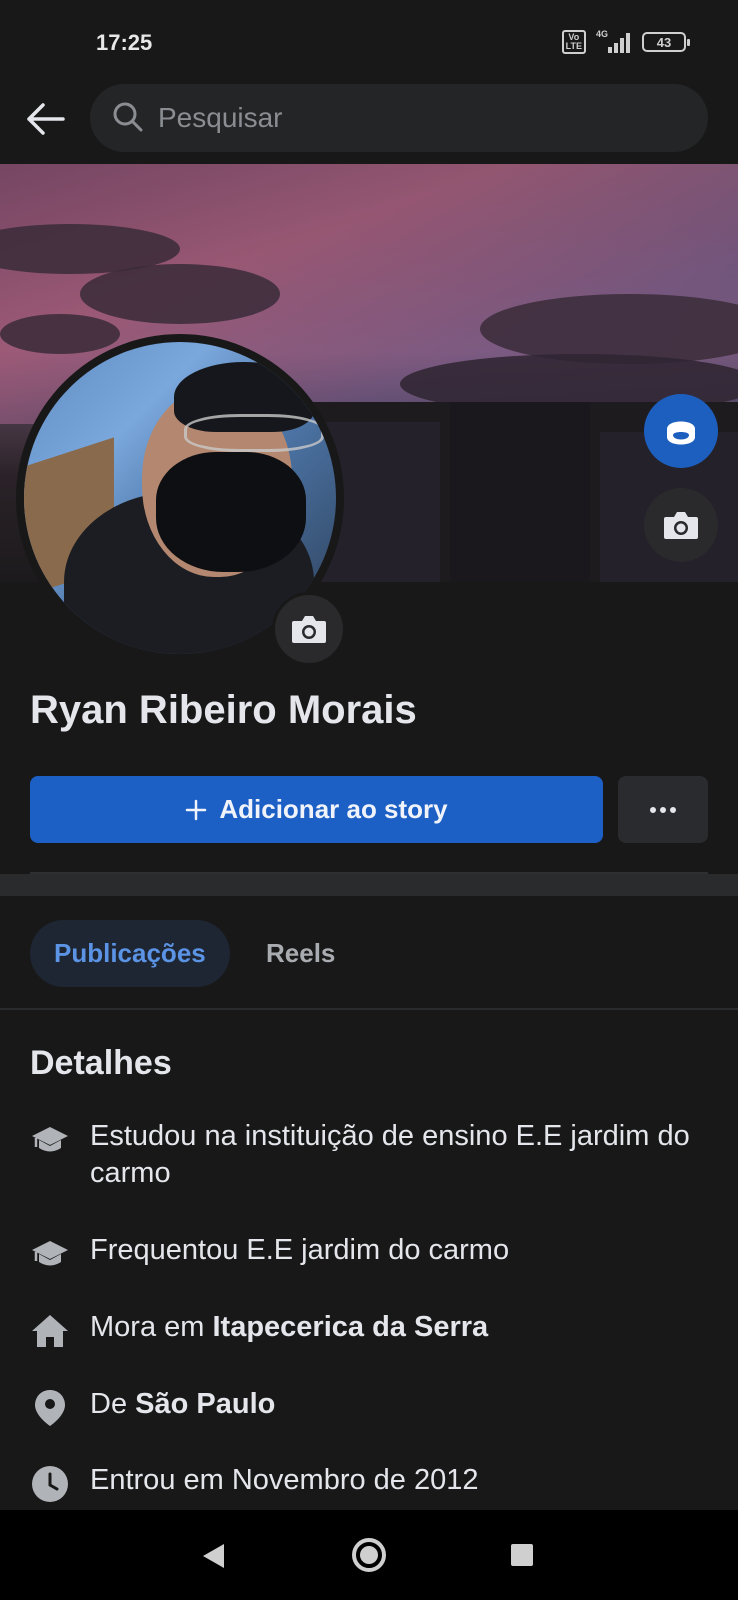 The width and height of the screenshot is (738, 1600). I want to click on add-story-button: Adicionar ao story, so click(316, 809).